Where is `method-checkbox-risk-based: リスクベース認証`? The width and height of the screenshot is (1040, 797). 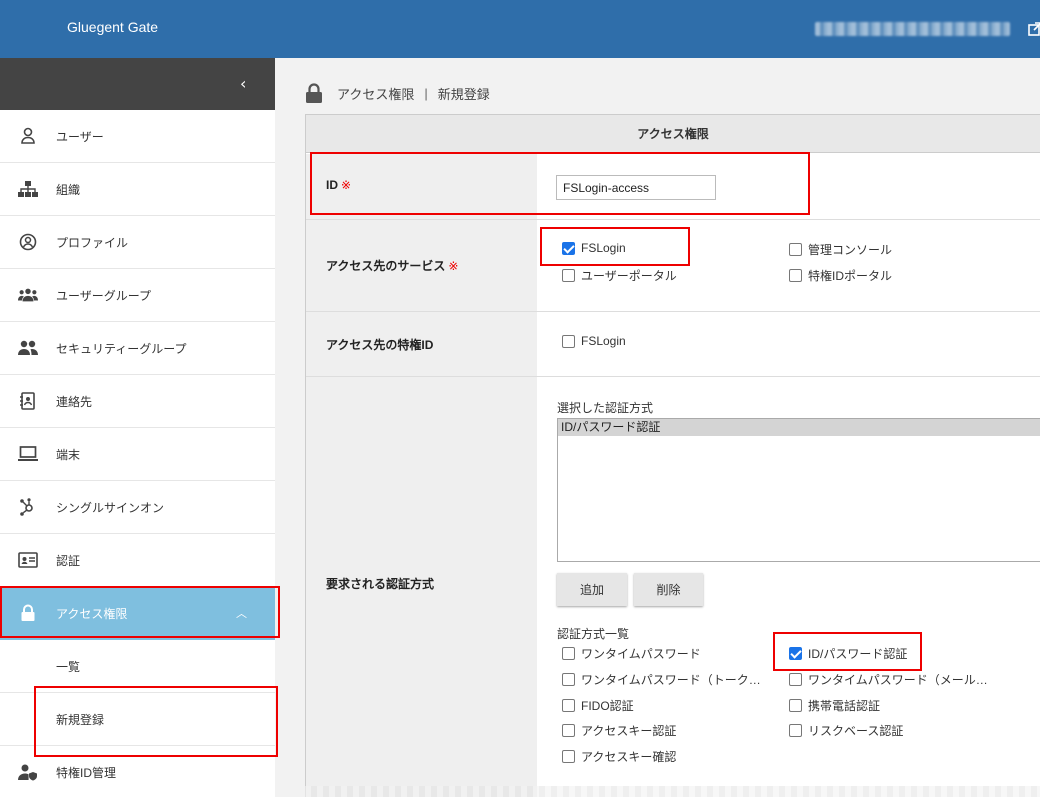 method-checkbox-risk-based: リスクベース認証 is located at coordinates (846, 730).